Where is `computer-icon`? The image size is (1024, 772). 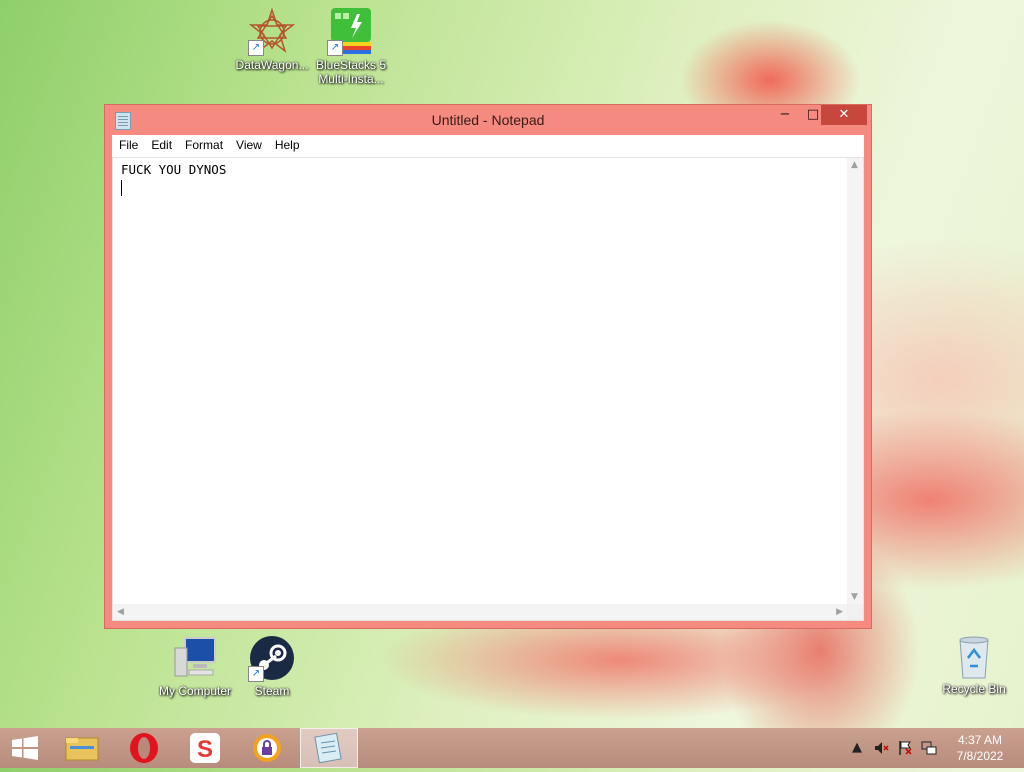
computer-icon is located at coordinates (195, 658).